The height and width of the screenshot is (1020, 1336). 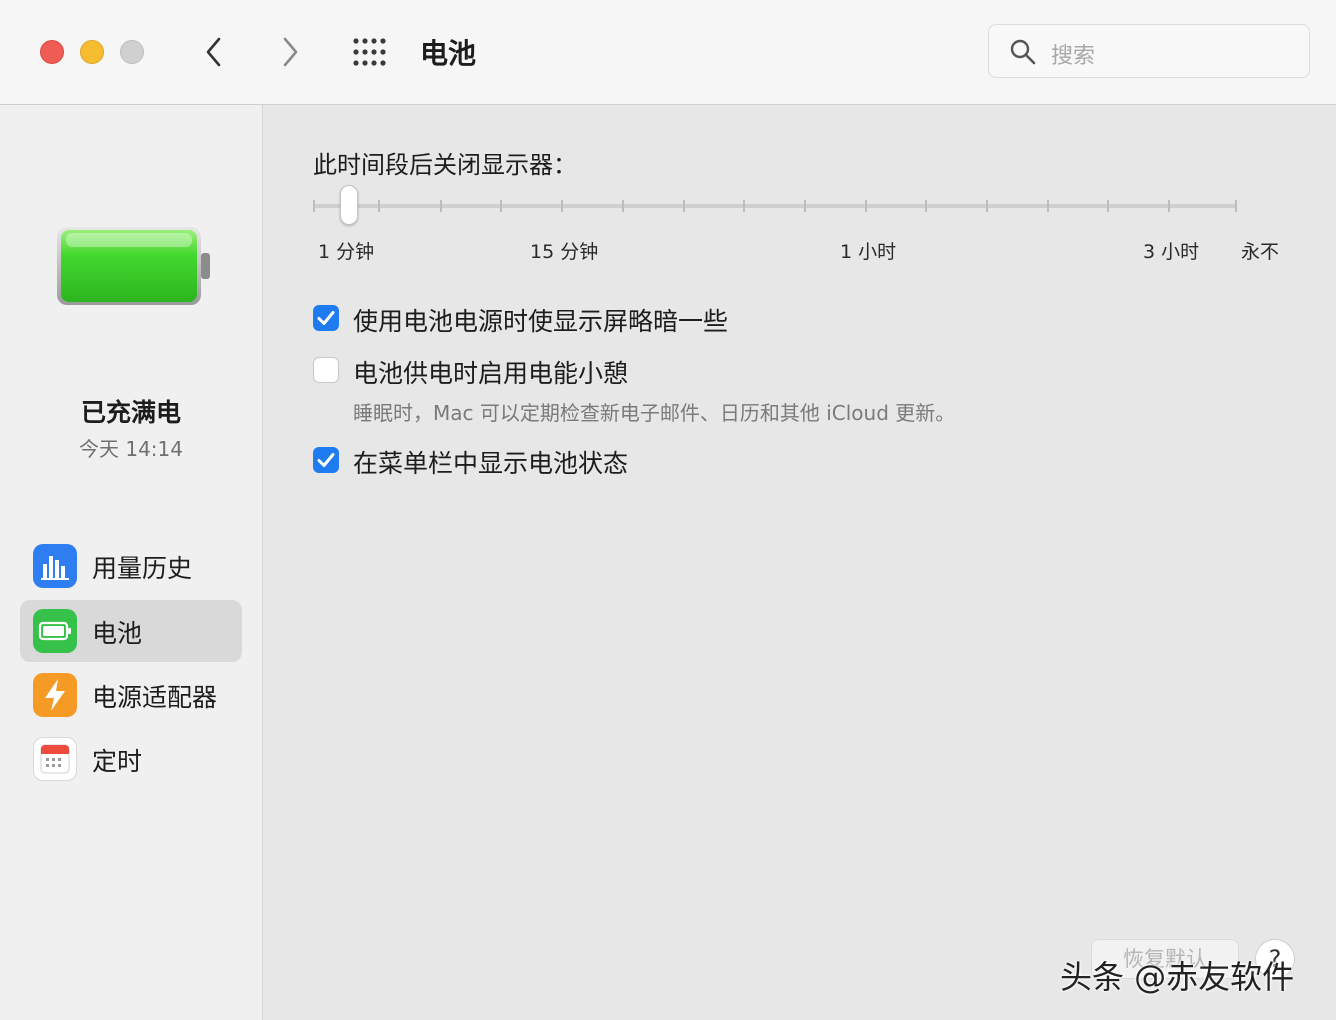 What do you see at coordinates (55, 631) in the screenshot?
I see `battery-icon` at bounding box center [55, 631].